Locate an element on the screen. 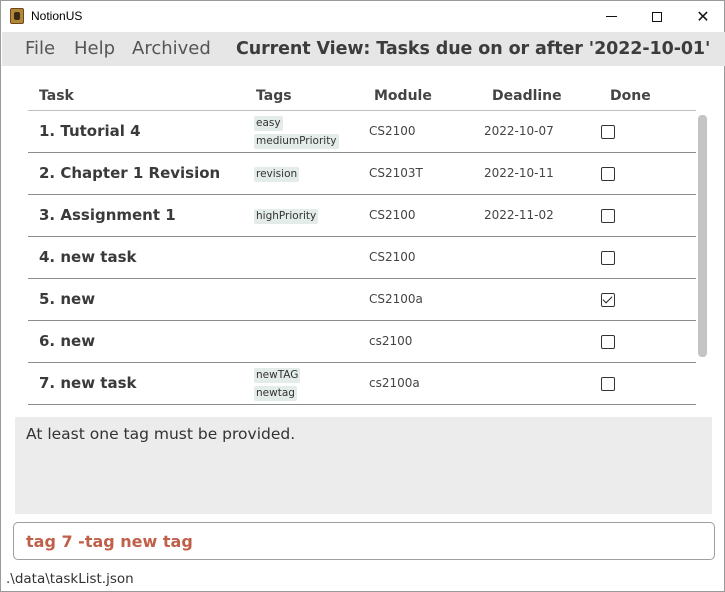 This screenshot has height=592, width=725. task-tags: highPriority is located at coordinates (311, 216).